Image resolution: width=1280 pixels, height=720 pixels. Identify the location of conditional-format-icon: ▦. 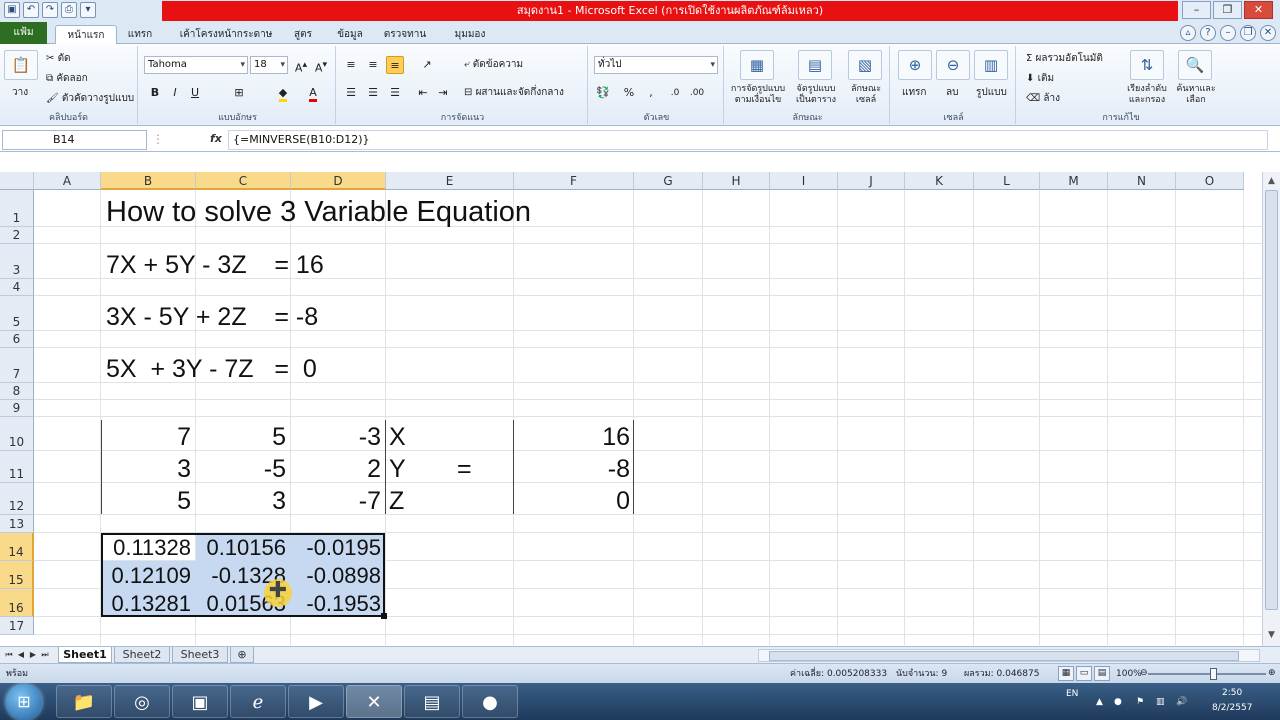
(757, 65).